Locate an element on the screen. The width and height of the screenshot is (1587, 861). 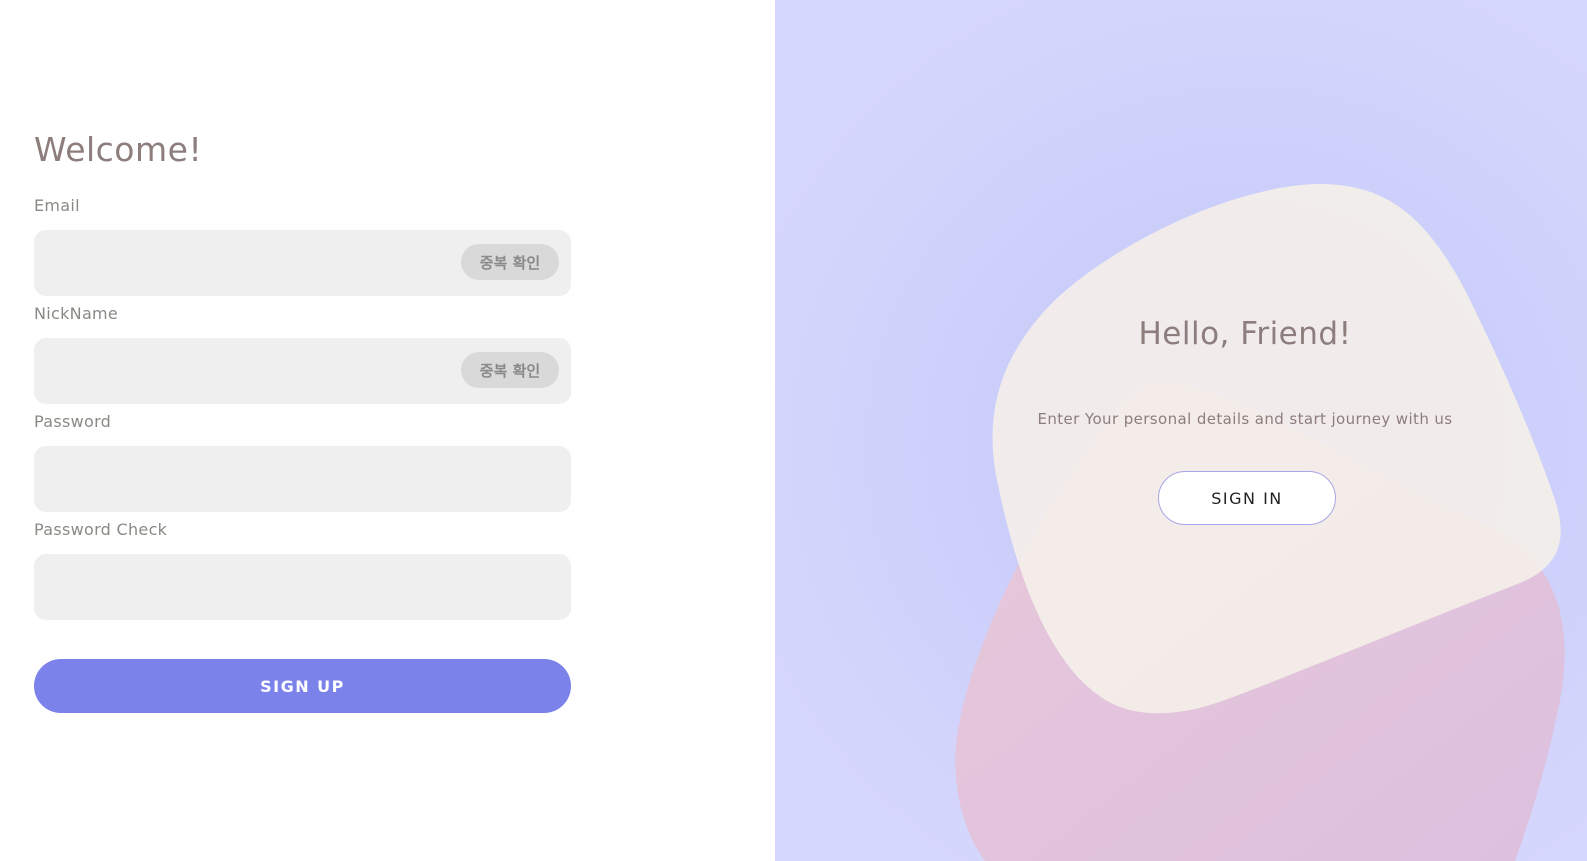
password-input is located at coordinates (302, 479).